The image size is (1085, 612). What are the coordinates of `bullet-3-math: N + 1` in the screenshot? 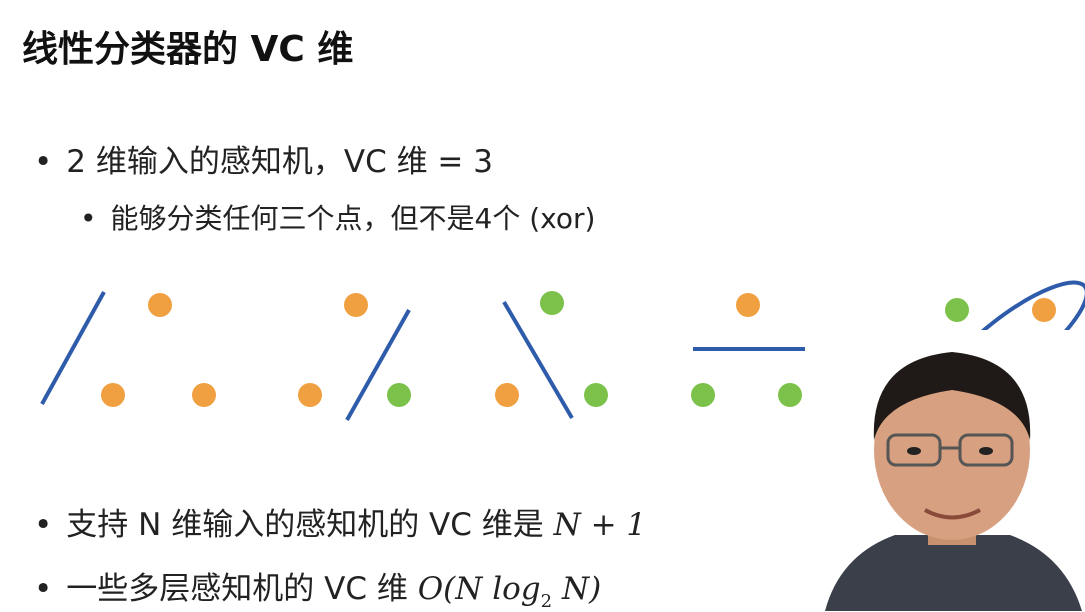 It's located at (600, 525).